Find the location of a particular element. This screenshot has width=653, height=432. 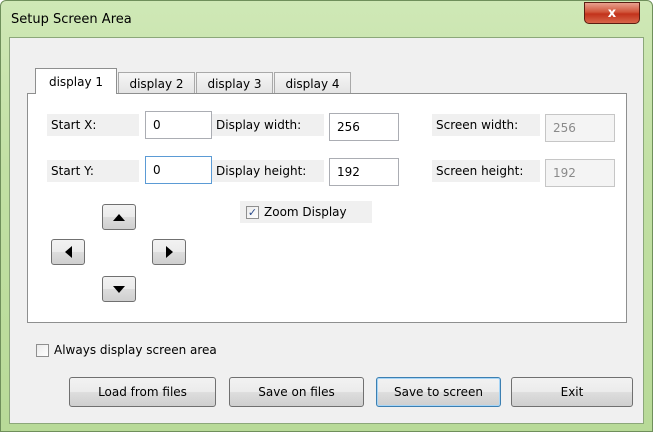

close-icon: x is located at coordinates (612, 13).